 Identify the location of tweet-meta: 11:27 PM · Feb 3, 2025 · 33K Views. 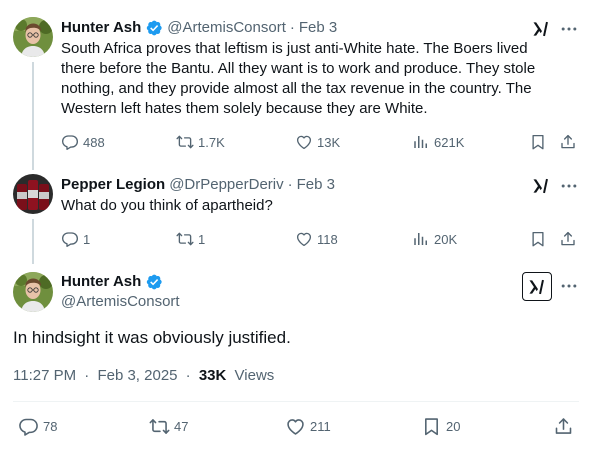
(143, 376).